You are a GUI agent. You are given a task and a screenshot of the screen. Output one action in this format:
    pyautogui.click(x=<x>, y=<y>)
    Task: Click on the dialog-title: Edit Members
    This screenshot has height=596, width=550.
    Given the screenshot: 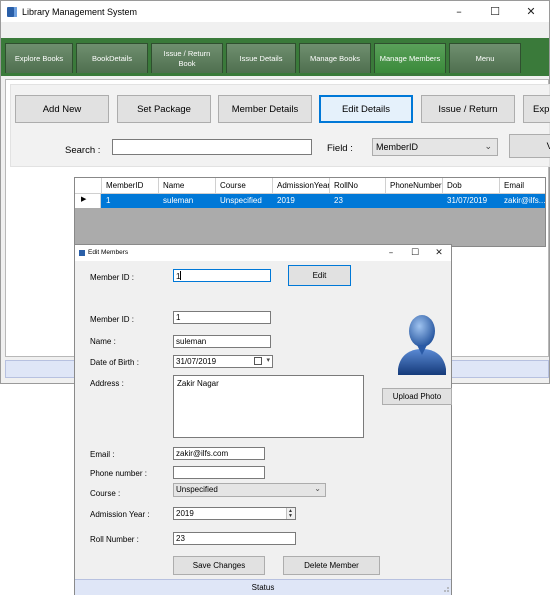 What is the action you would take?
    pyautogui.click(x=108, y=252)
    